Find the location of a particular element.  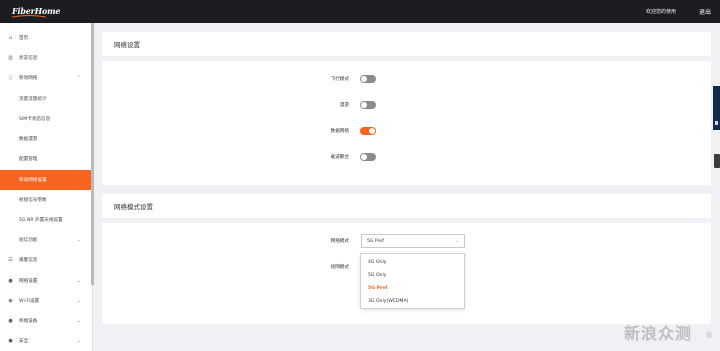

chevron-up-icon: ⌃ is located at coordinates (78, 78).